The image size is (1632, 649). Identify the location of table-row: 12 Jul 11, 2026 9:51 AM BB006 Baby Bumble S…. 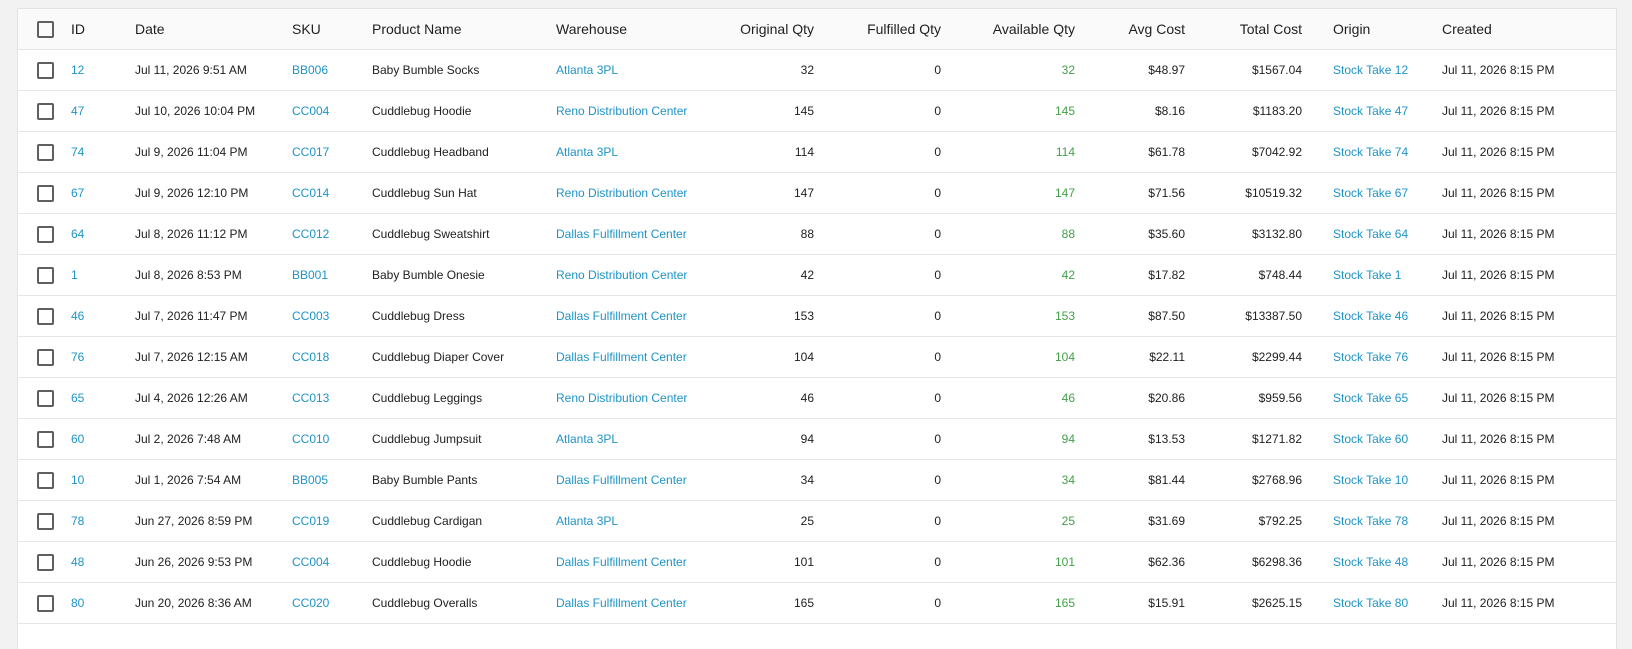
(817, 70).